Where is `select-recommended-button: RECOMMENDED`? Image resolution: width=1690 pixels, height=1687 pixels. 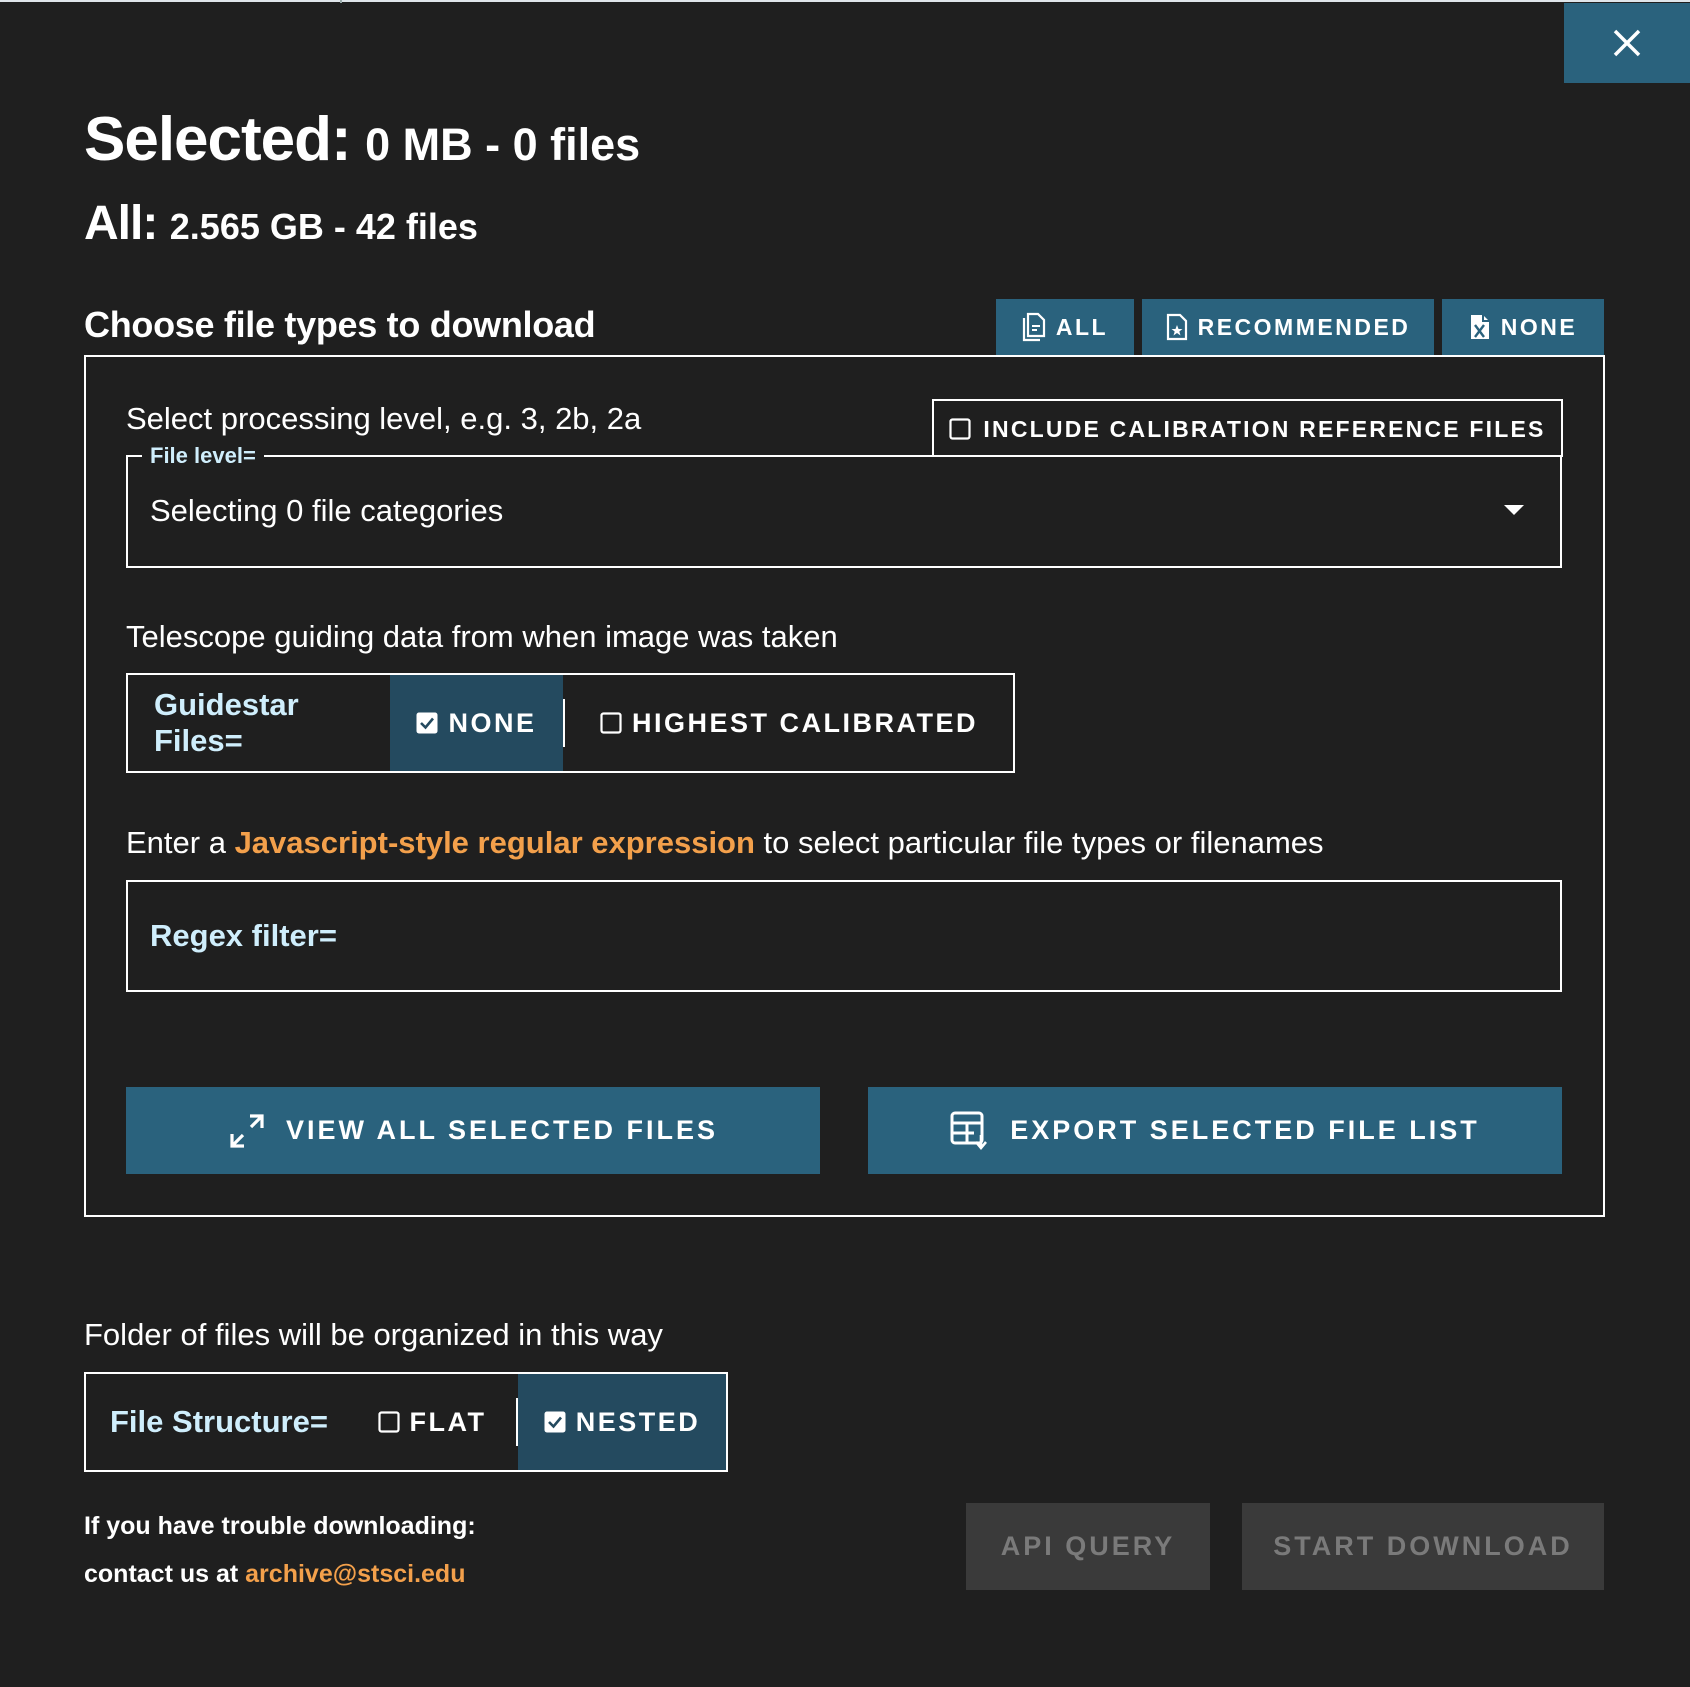 select-recommended-button: RECOMMENDED is located at coordinates (1288, 327).